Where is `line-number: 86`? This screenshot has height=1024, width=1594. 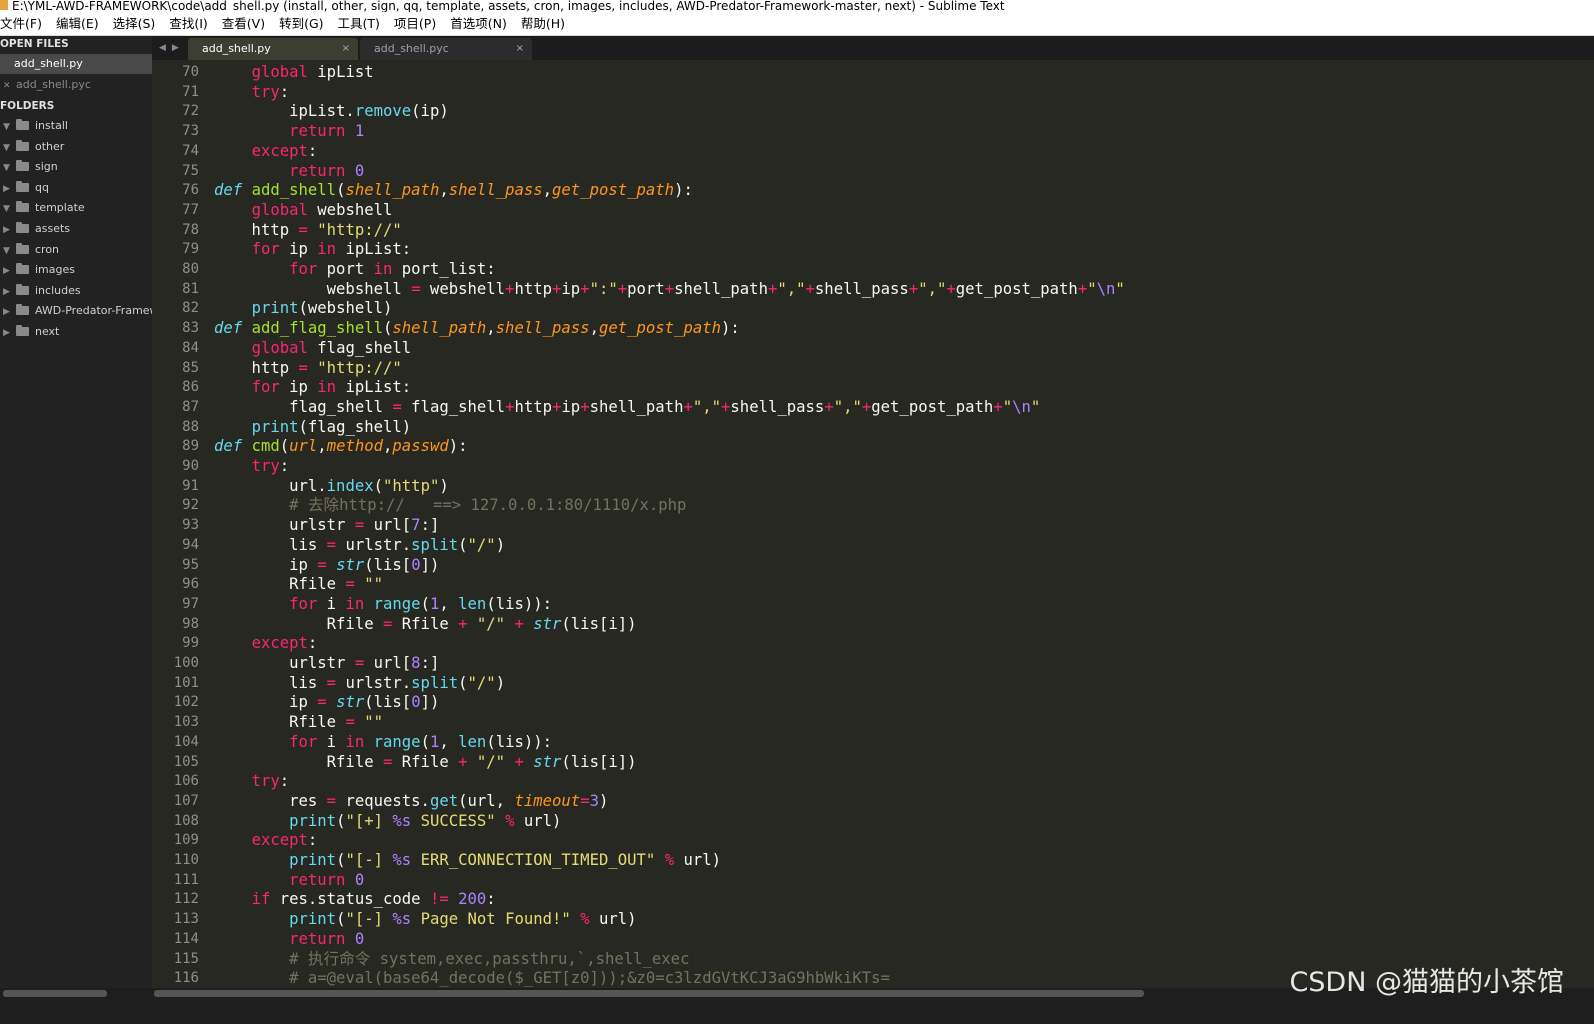 line-number: 86 is located at coordinates (190, 387).